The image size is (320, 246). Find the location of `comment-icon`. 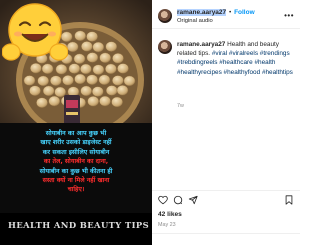

comment-icon is located at coordinates (178, 200).